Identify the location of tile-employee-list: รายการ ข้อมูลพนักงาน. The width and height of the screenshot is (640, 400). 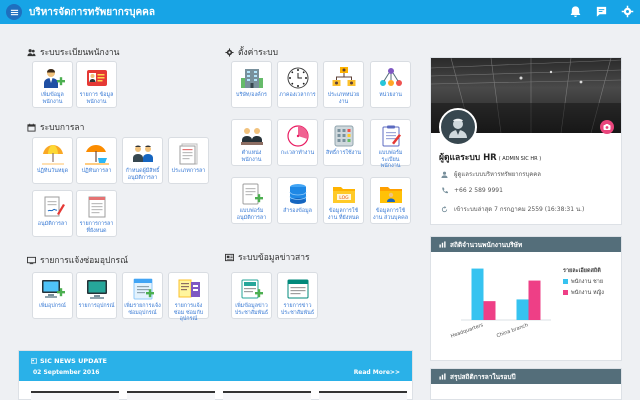
(96, 84).